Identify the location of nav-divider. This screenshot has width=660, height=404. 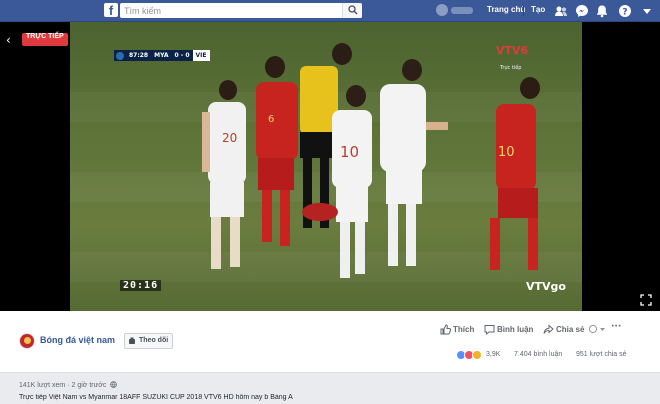
(523, 10).